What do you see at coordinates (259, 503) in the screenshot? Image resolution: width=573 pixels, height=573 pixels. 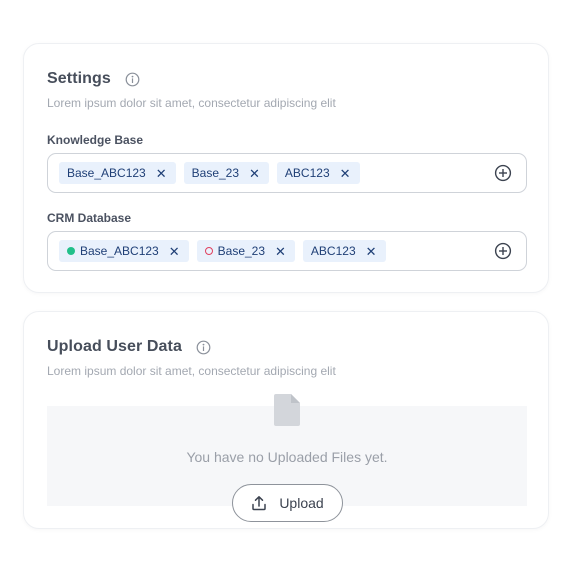 I see `upload-icon` at bounding box center [259, 503].